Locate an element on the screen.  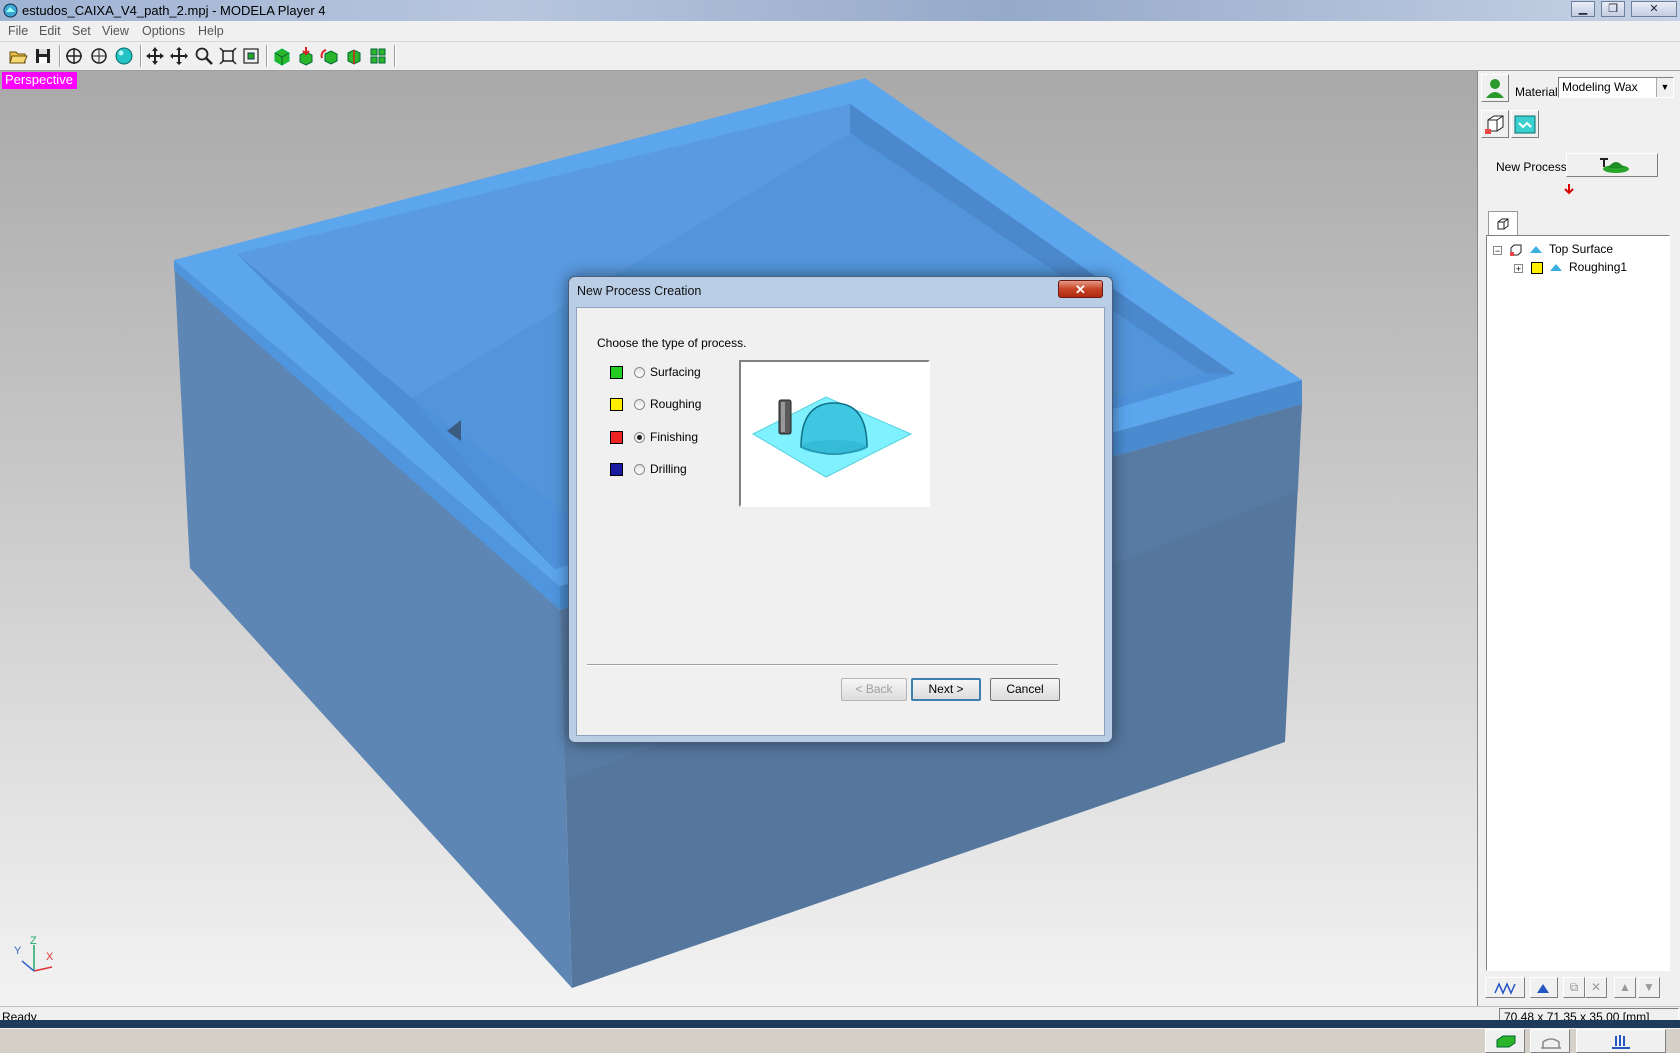
cut-button is located at coordinates (1621, 1041).